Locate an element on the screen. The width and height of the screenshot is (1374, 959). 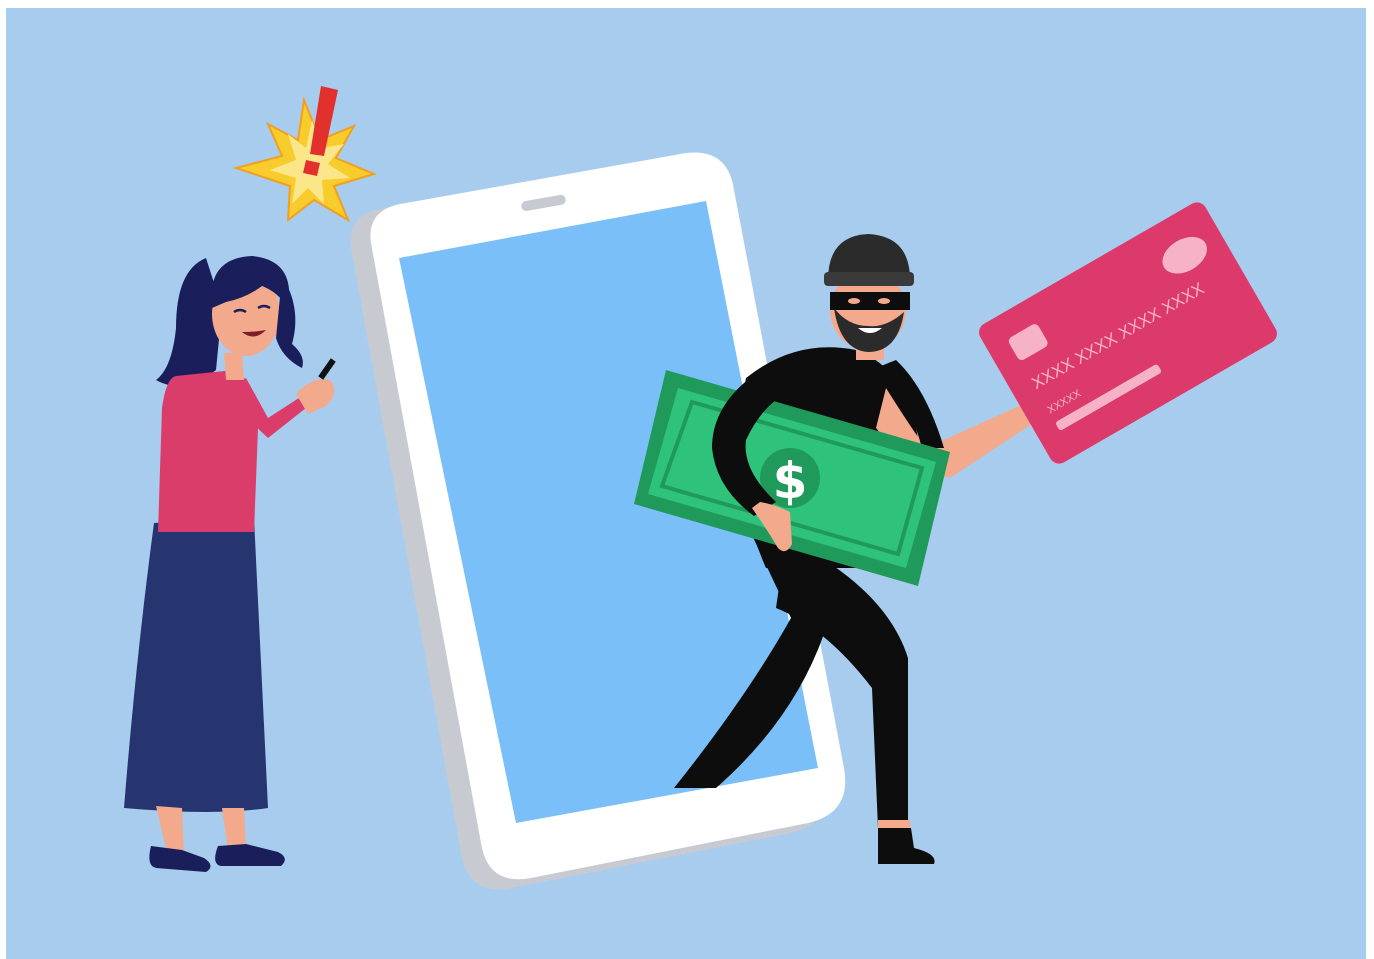
thief-beanie-band is located at coordinates (869, 279).